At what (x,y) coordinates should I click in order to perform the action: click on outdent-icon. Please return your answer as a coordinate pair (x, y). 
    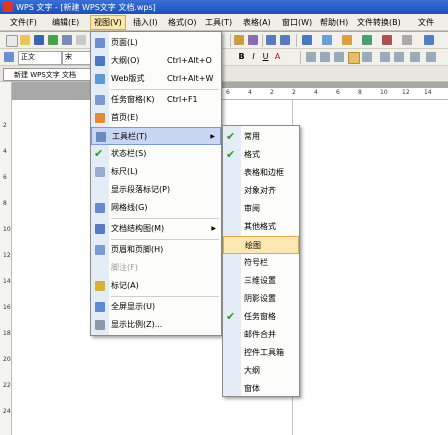
    Looking at the image, I should click on (415, 57).